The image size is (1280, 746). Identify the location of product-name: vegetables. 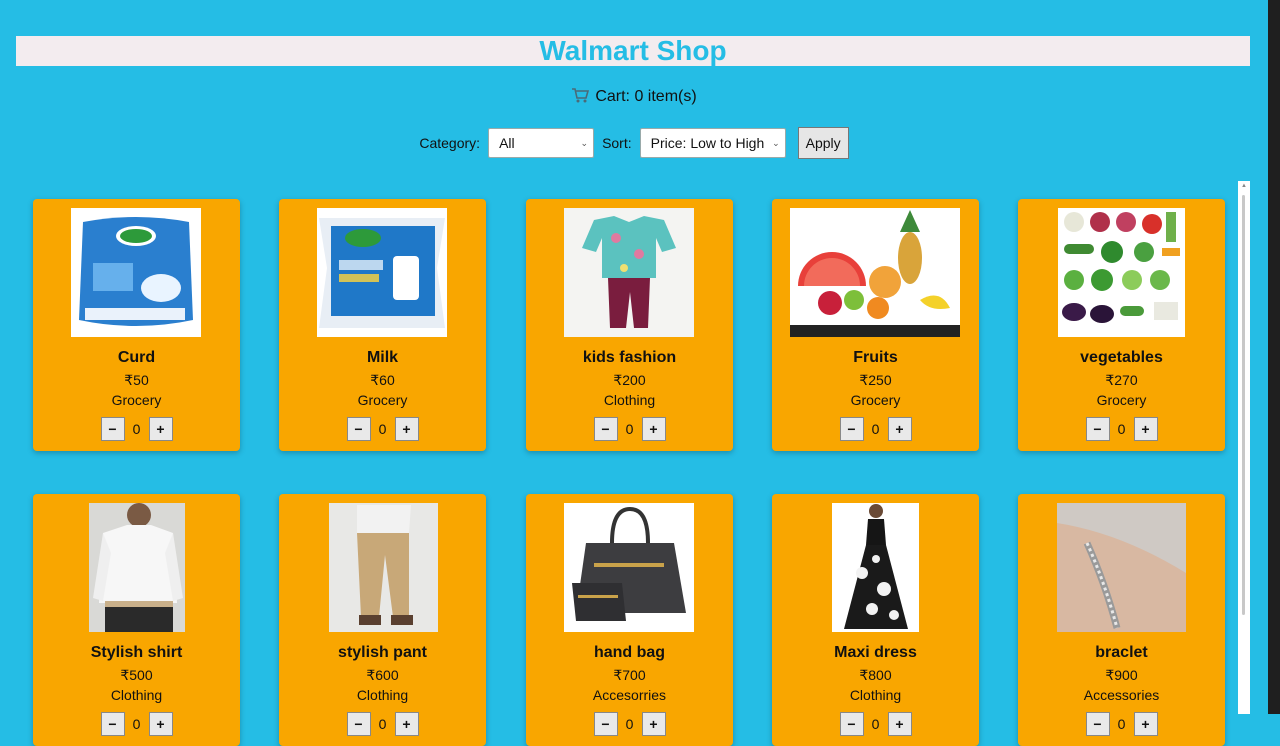
(1121, 357).